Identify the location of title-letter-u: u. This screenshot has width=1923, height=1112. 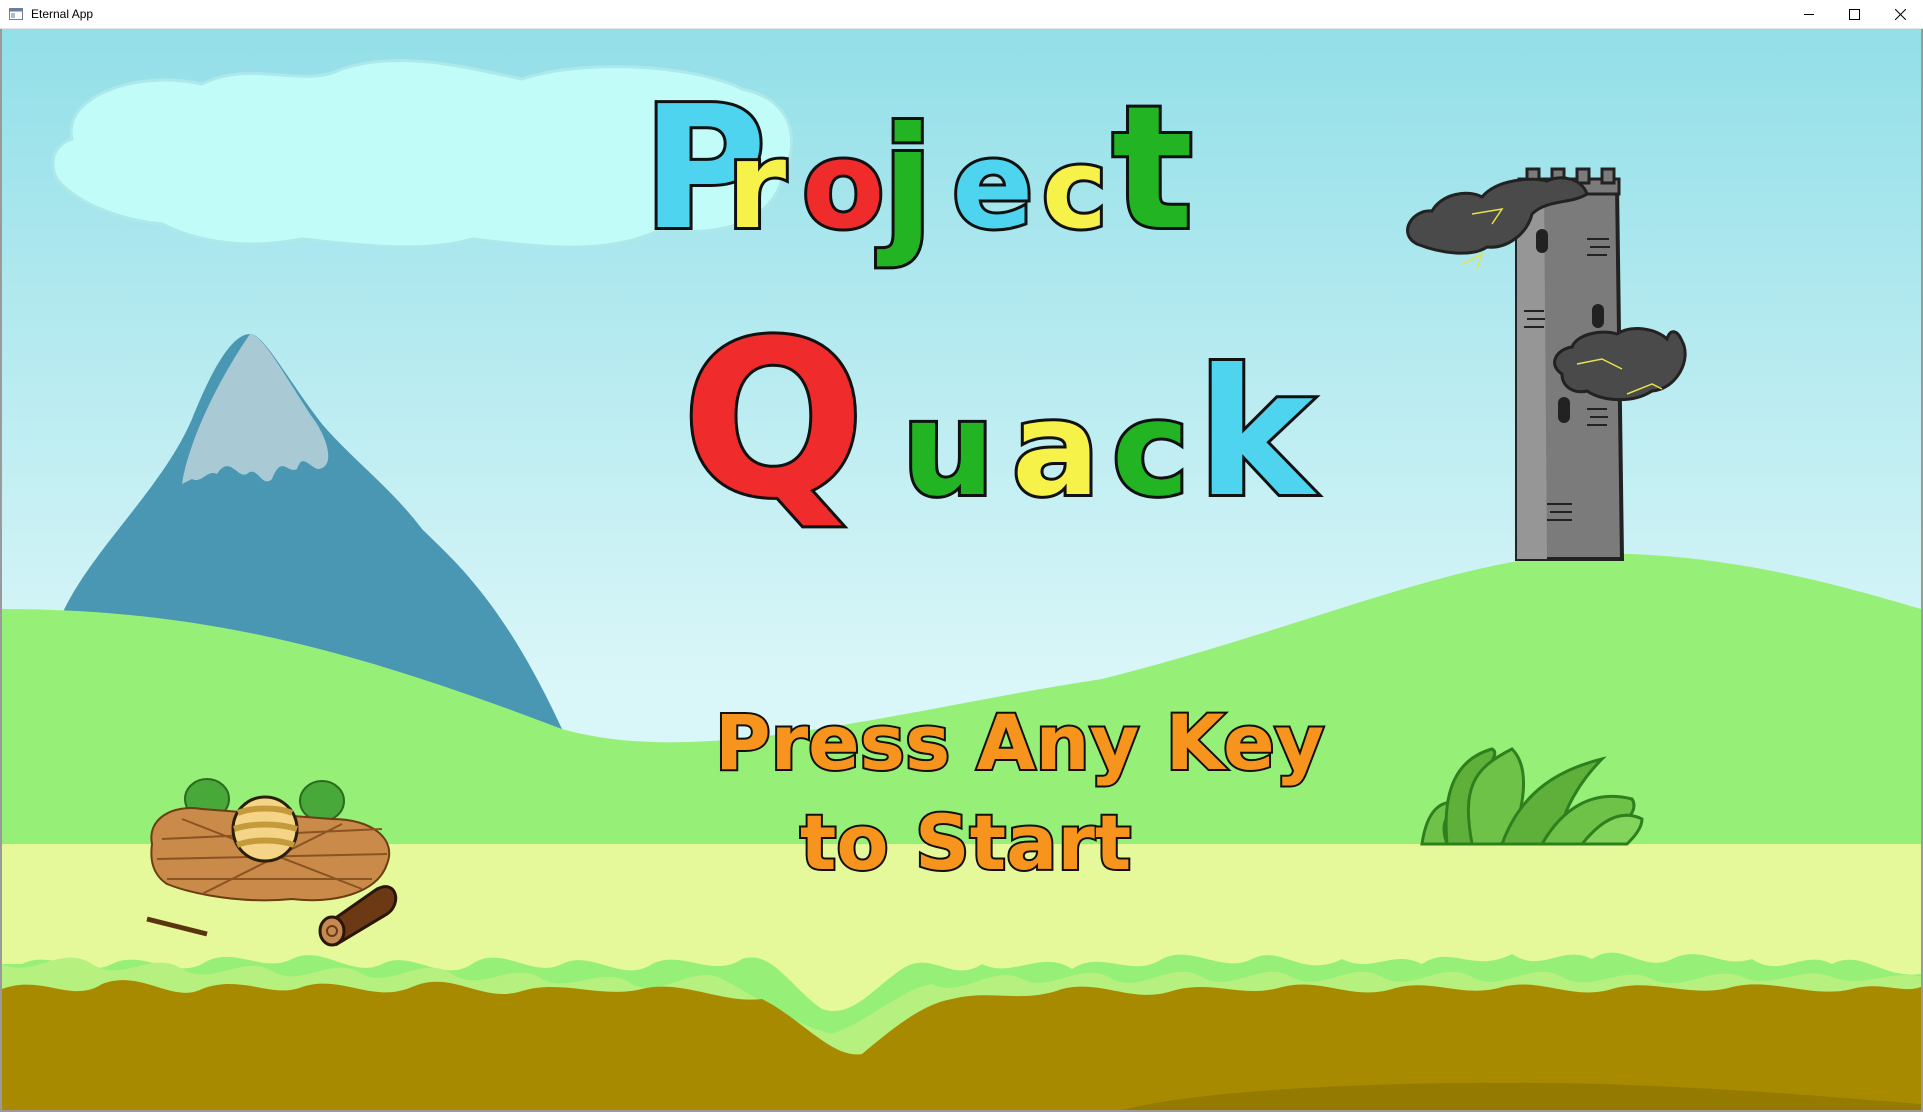
(948, 449).